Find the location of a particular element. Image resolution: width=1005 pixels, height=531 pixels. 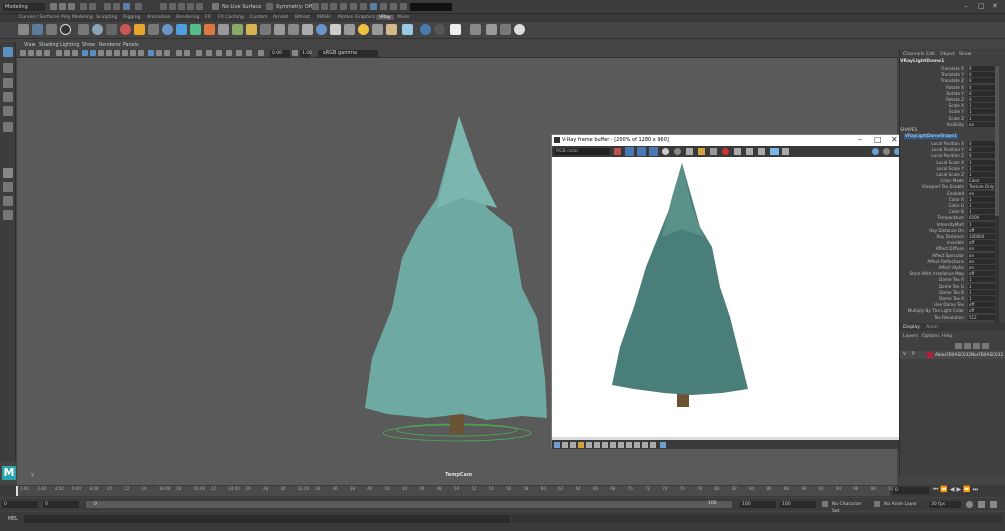

shelf-tab-custom: Custom is located at coordinates (259, 17).